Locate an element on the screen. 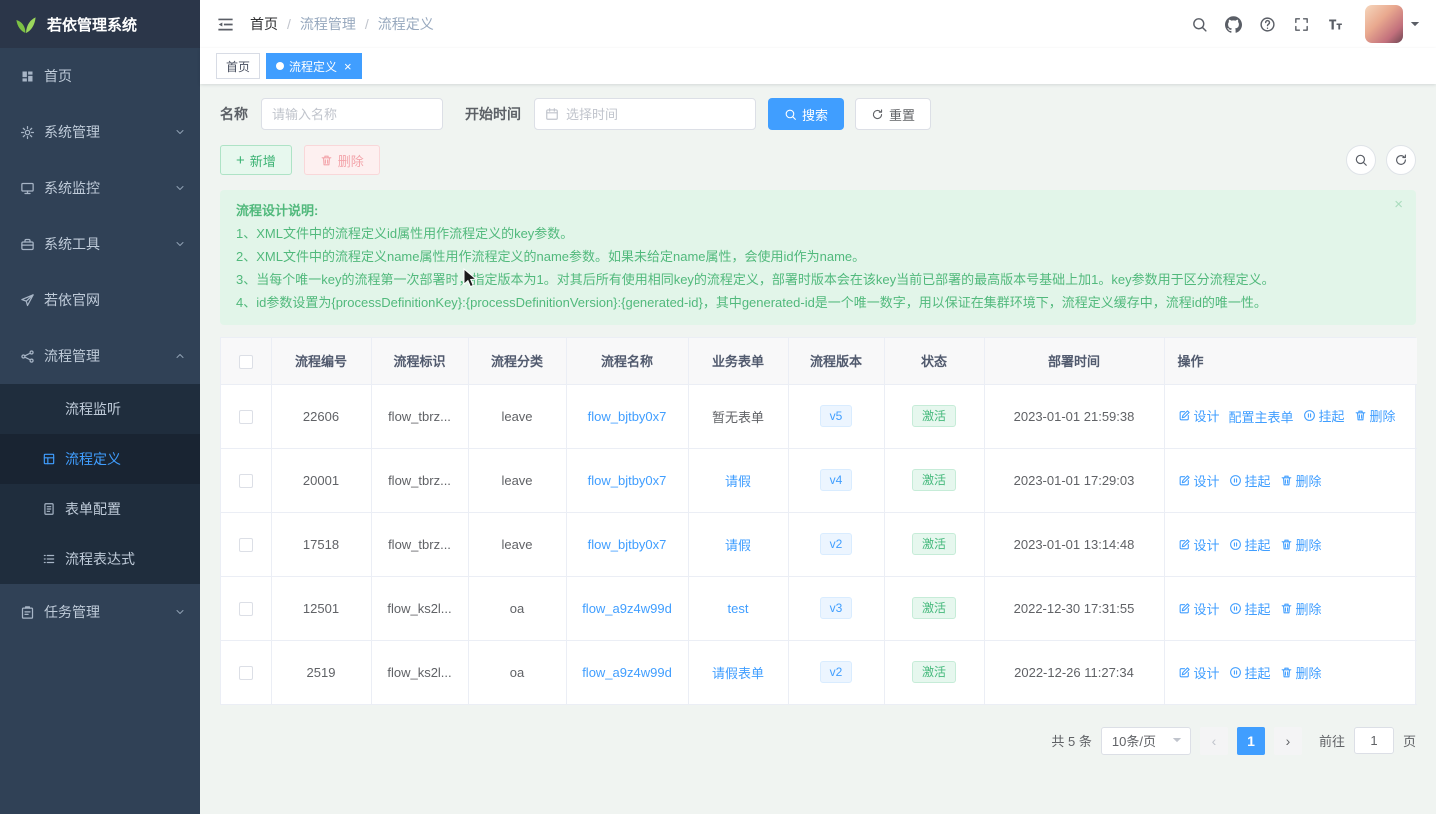  refresh-icon is located at coordinates (877, 114).